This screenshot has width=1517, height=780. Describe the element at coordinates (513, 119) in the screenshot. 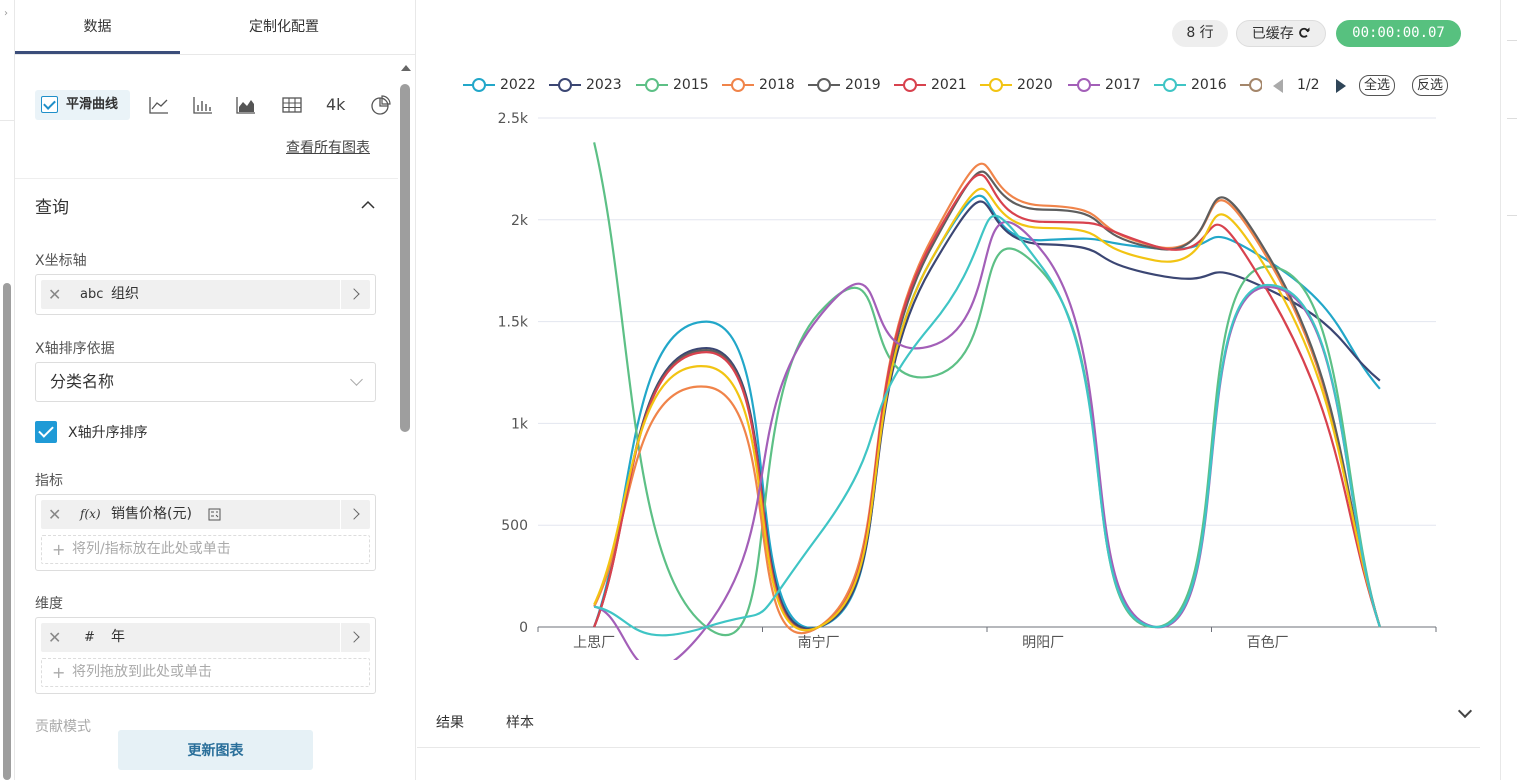

I see `y-tick-label: 2.5k` at that location.